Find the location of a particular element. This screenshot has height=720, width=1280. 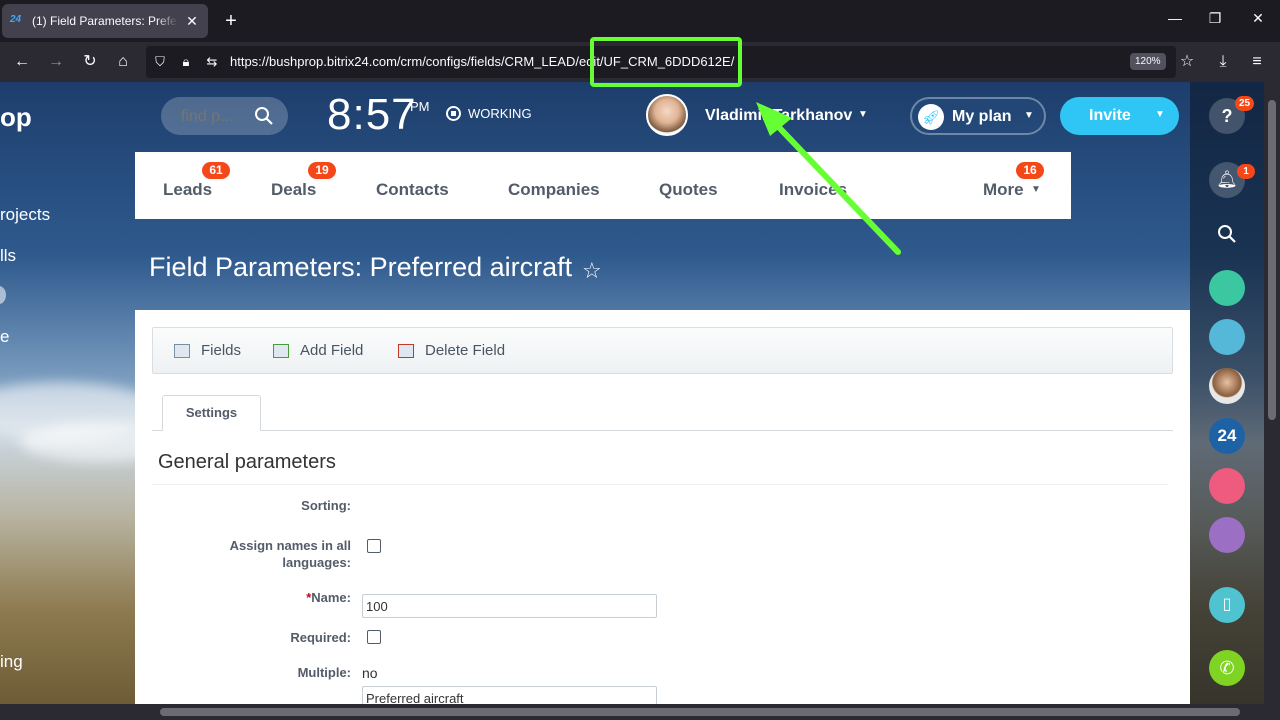

right-panel: ? 25 🔔︎ 1 24 ▯ ✆ is located at coordinates (1227, 393).